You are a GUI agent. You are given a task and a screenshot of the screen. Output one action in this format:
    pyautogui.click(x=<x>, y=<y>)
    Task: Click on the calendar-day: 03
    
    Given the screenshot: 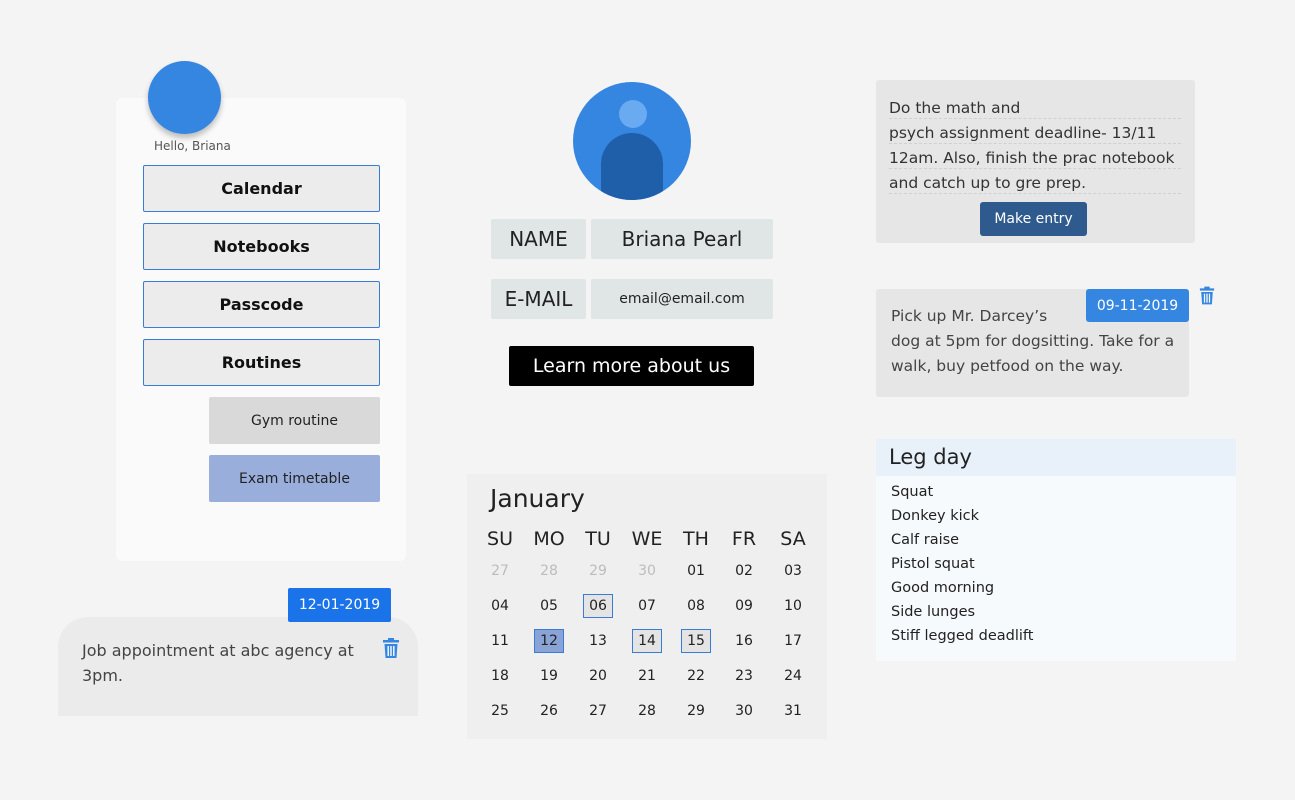 What is the action you would take?
    pyautogui.click(x=793, y=571)
    